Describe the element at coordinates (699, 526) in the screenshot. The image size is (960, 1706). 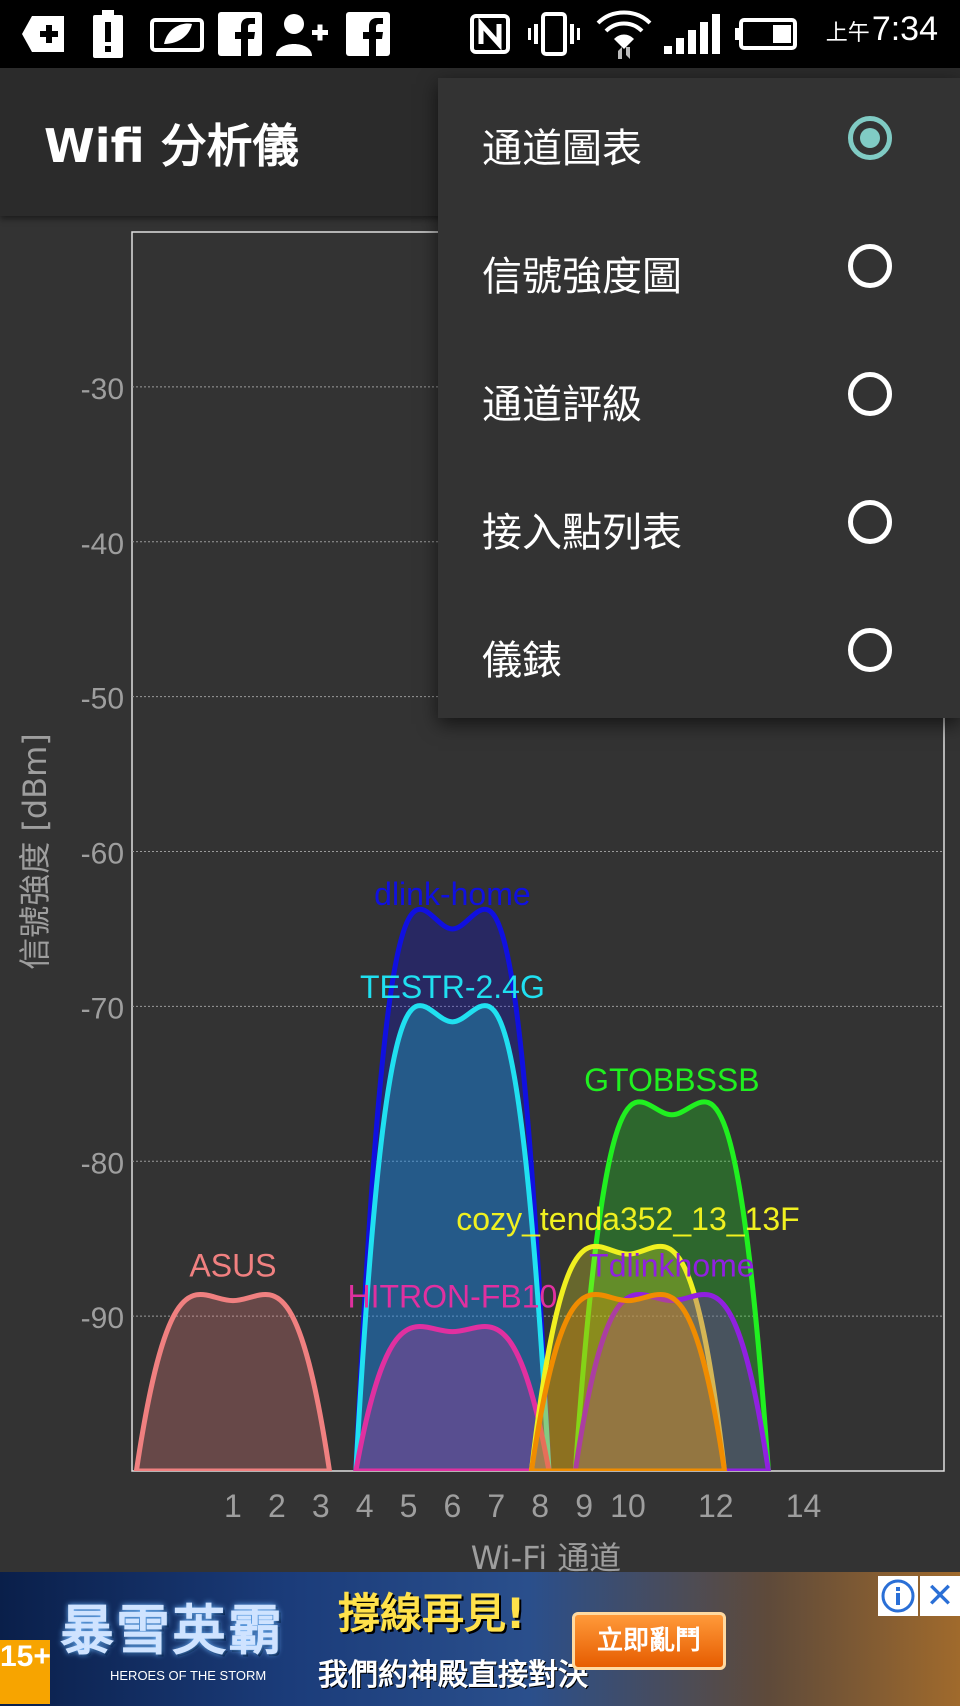
I see `menu-item-ap-list: 接入點列表` at that location.